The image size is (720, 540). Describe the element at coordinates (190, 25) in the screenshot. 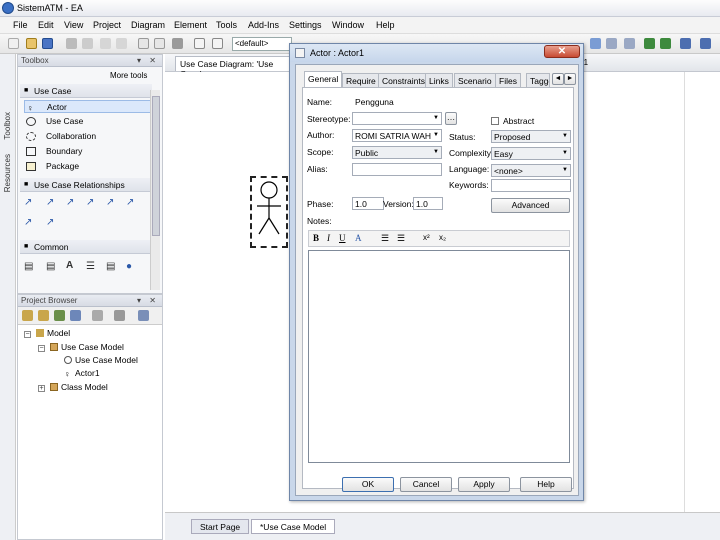

I see `menu-element: Element` at that location.